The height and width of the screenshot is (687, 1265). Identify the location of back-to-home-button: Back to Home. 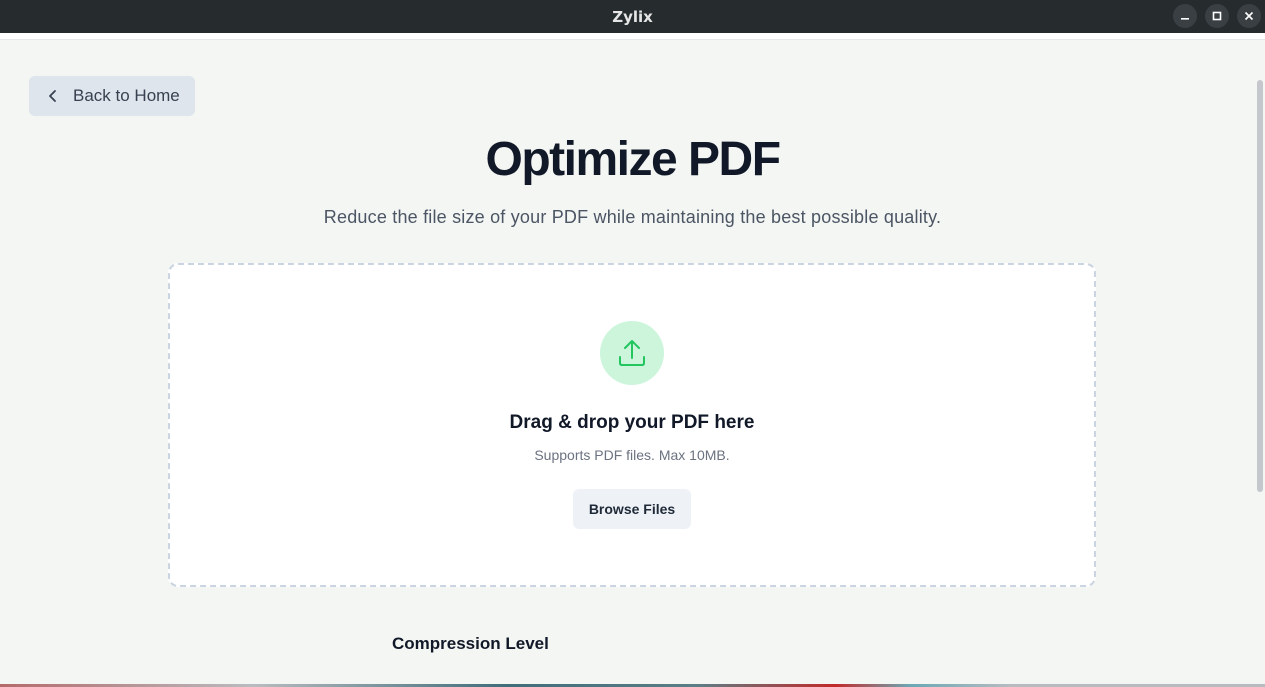
(112, 96).